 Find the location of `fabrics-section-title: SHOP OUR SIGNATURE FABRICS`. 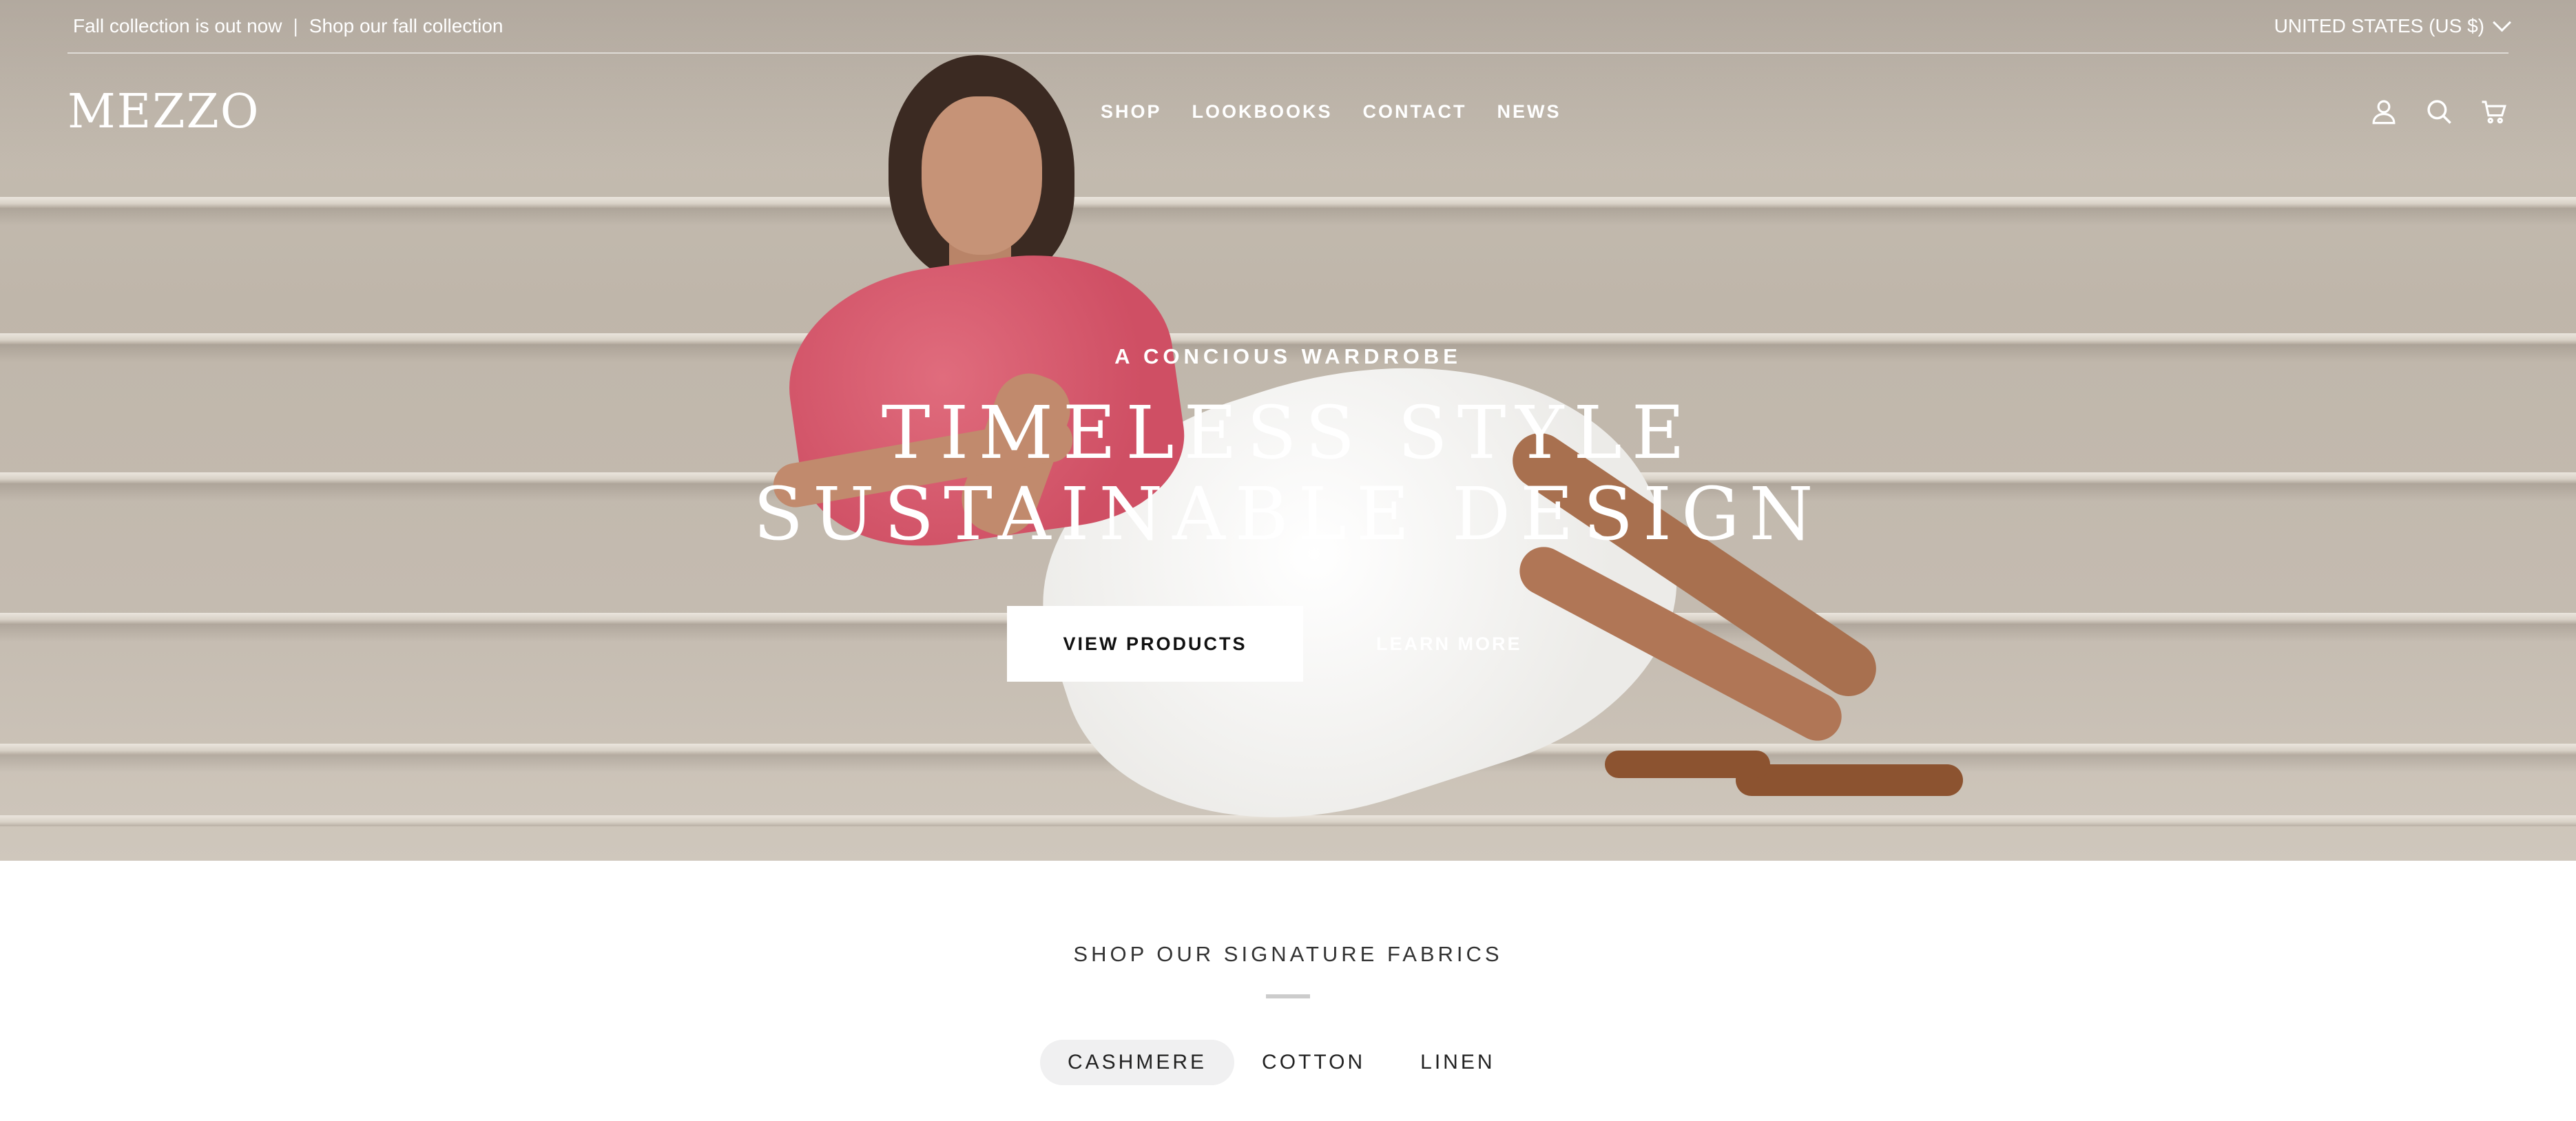

fabrics-section-title: SHOP OUR SIGNATURE FABRICS is located at coordinates (1288, 954).